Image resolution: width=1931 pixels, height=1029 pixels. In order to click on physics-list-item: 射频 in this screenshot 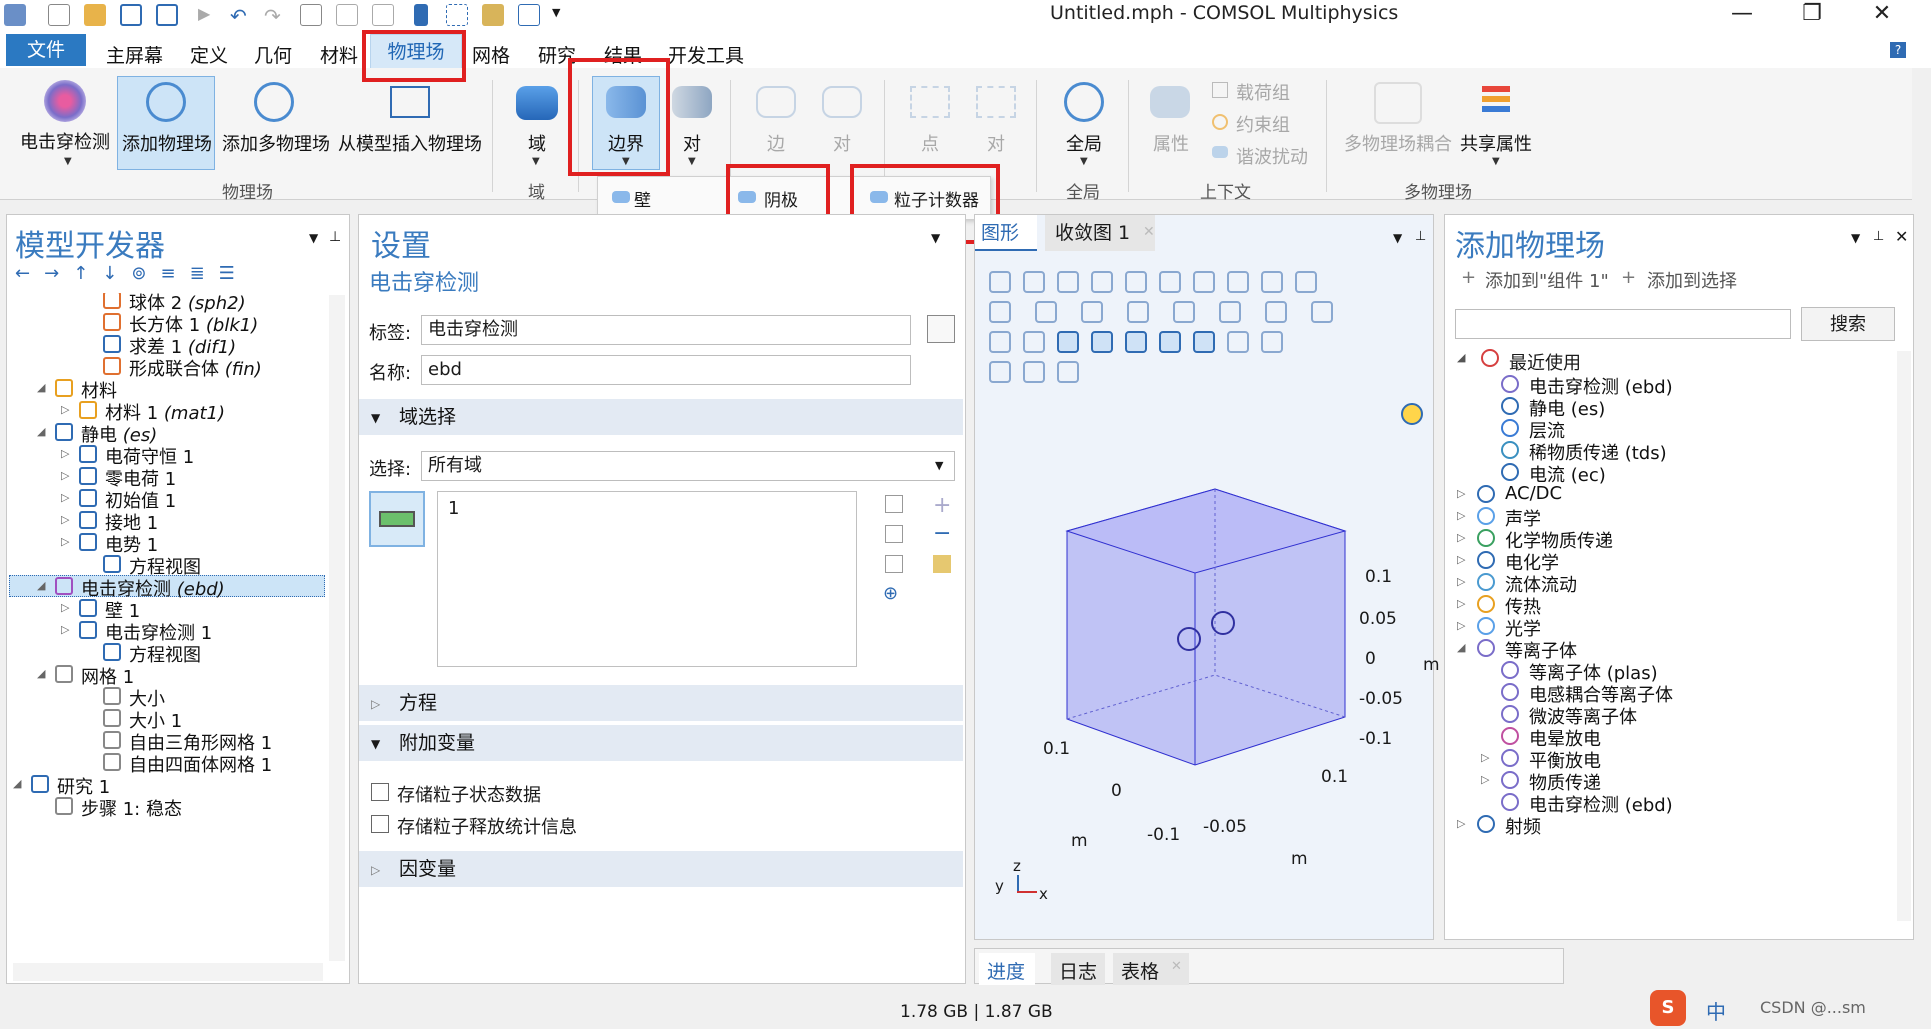, I will do `click(1523, 826)`.